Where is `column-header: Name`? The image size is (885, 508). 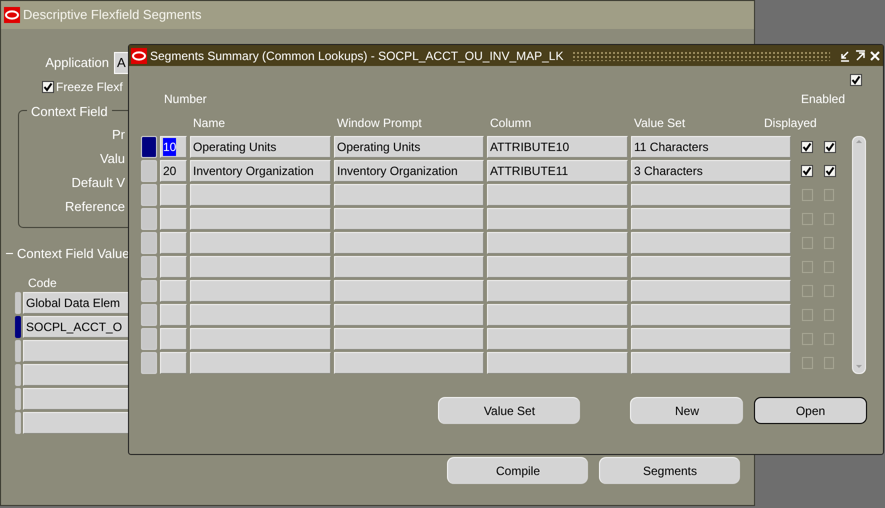 column-header: Name is located at coordinates (209, 123).